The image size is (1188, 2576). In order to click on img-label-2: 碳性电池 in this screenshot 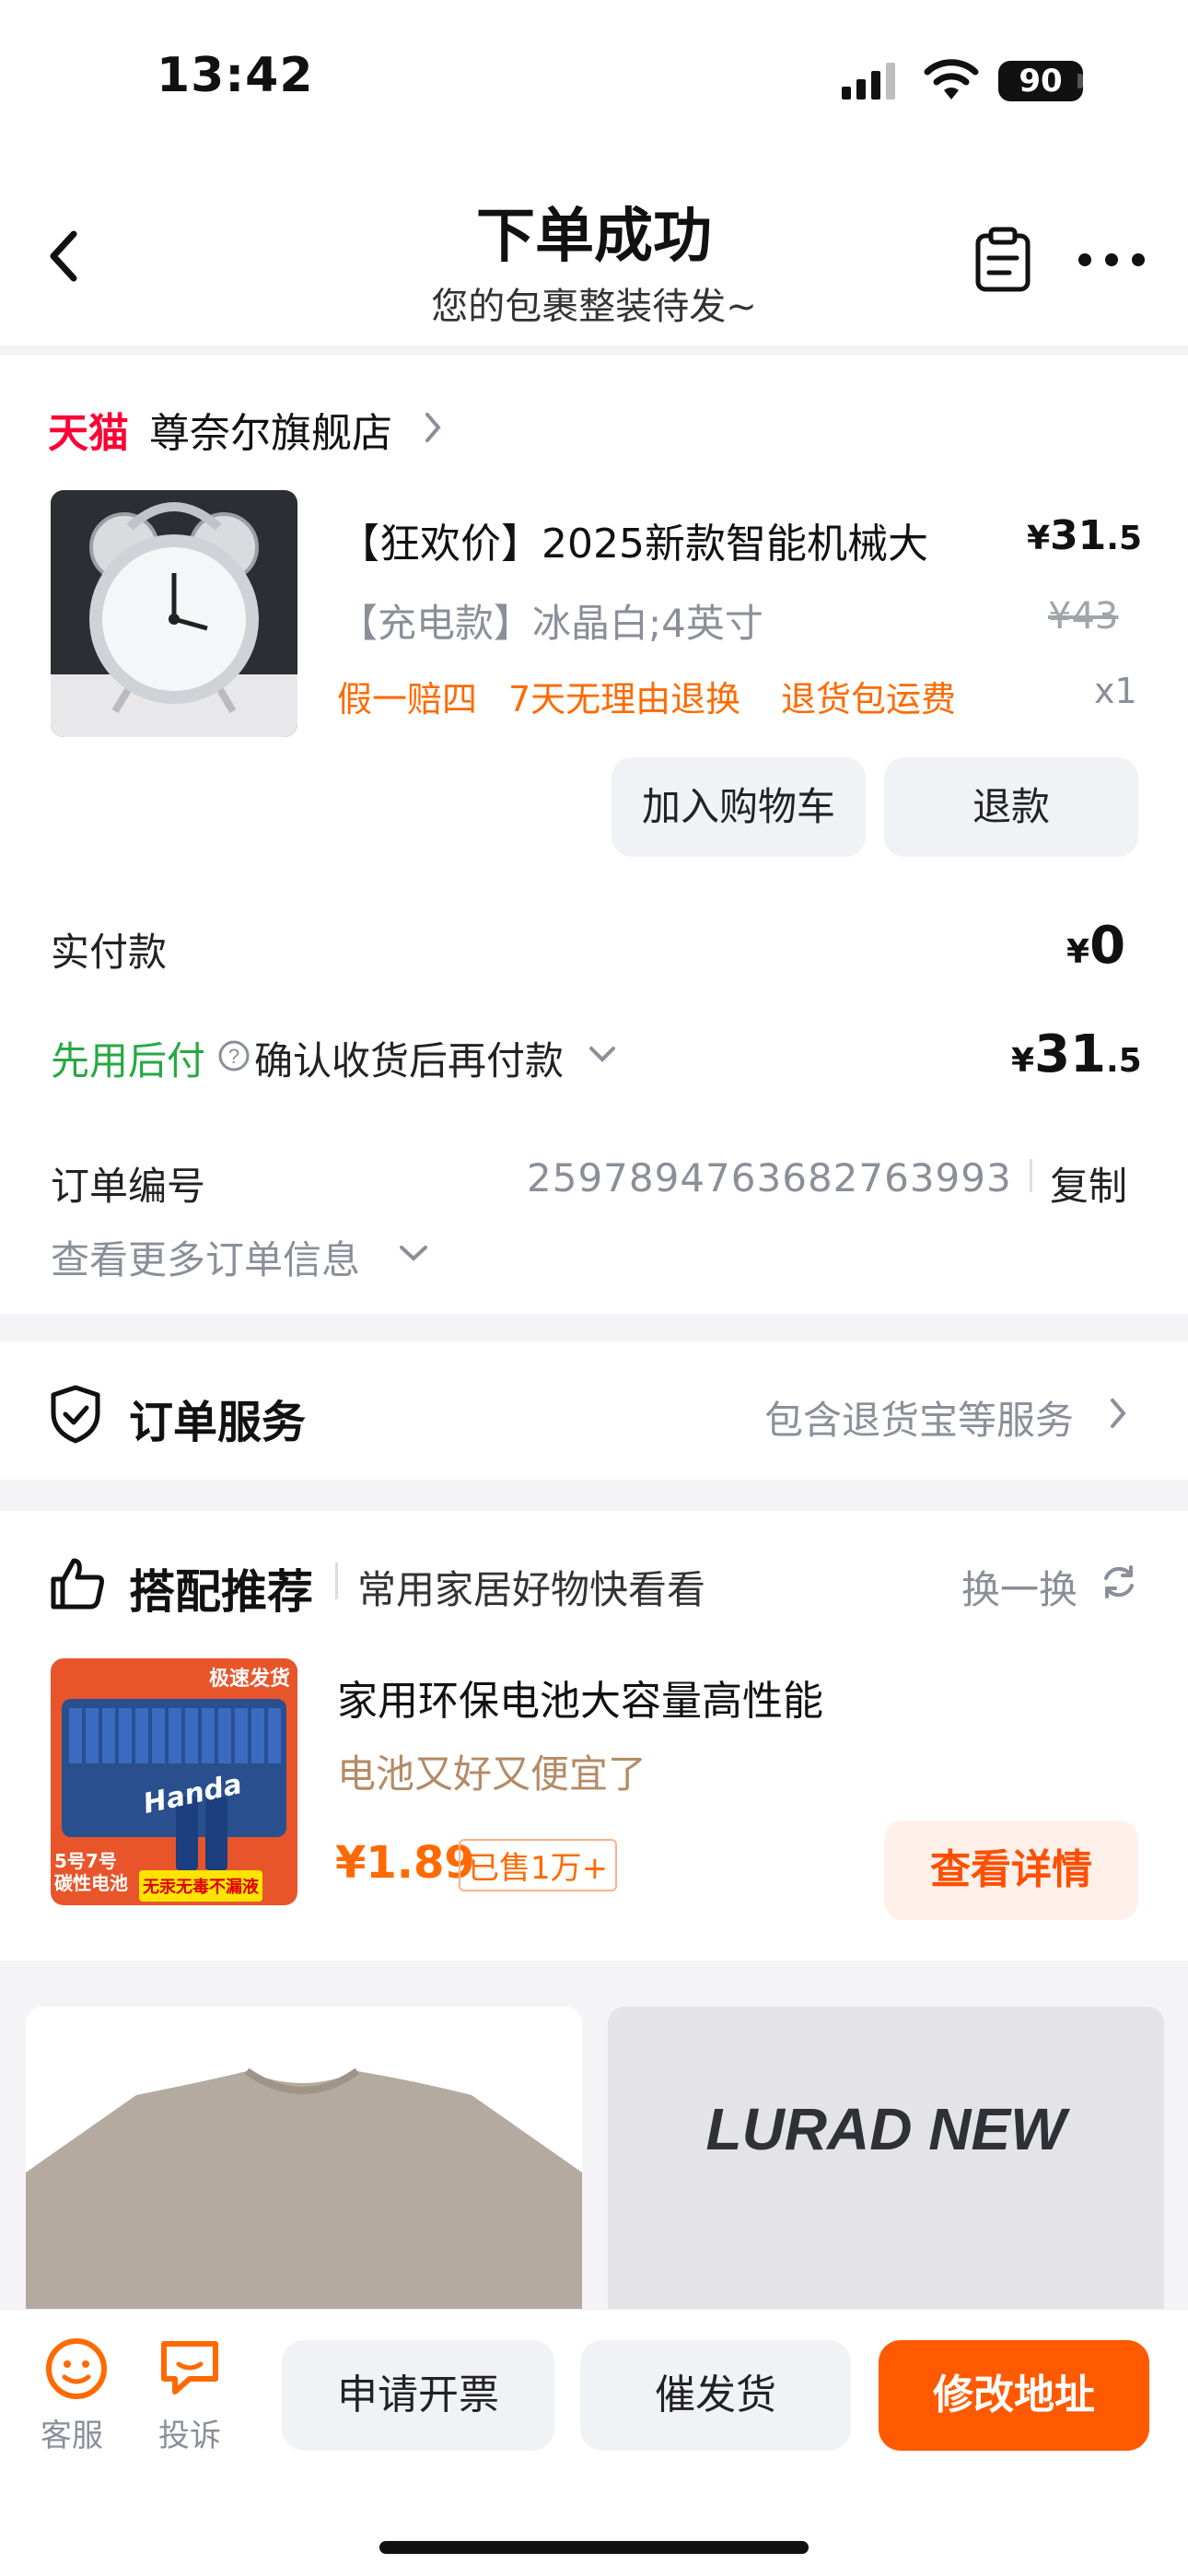, I will do `click(91, 1883)`.